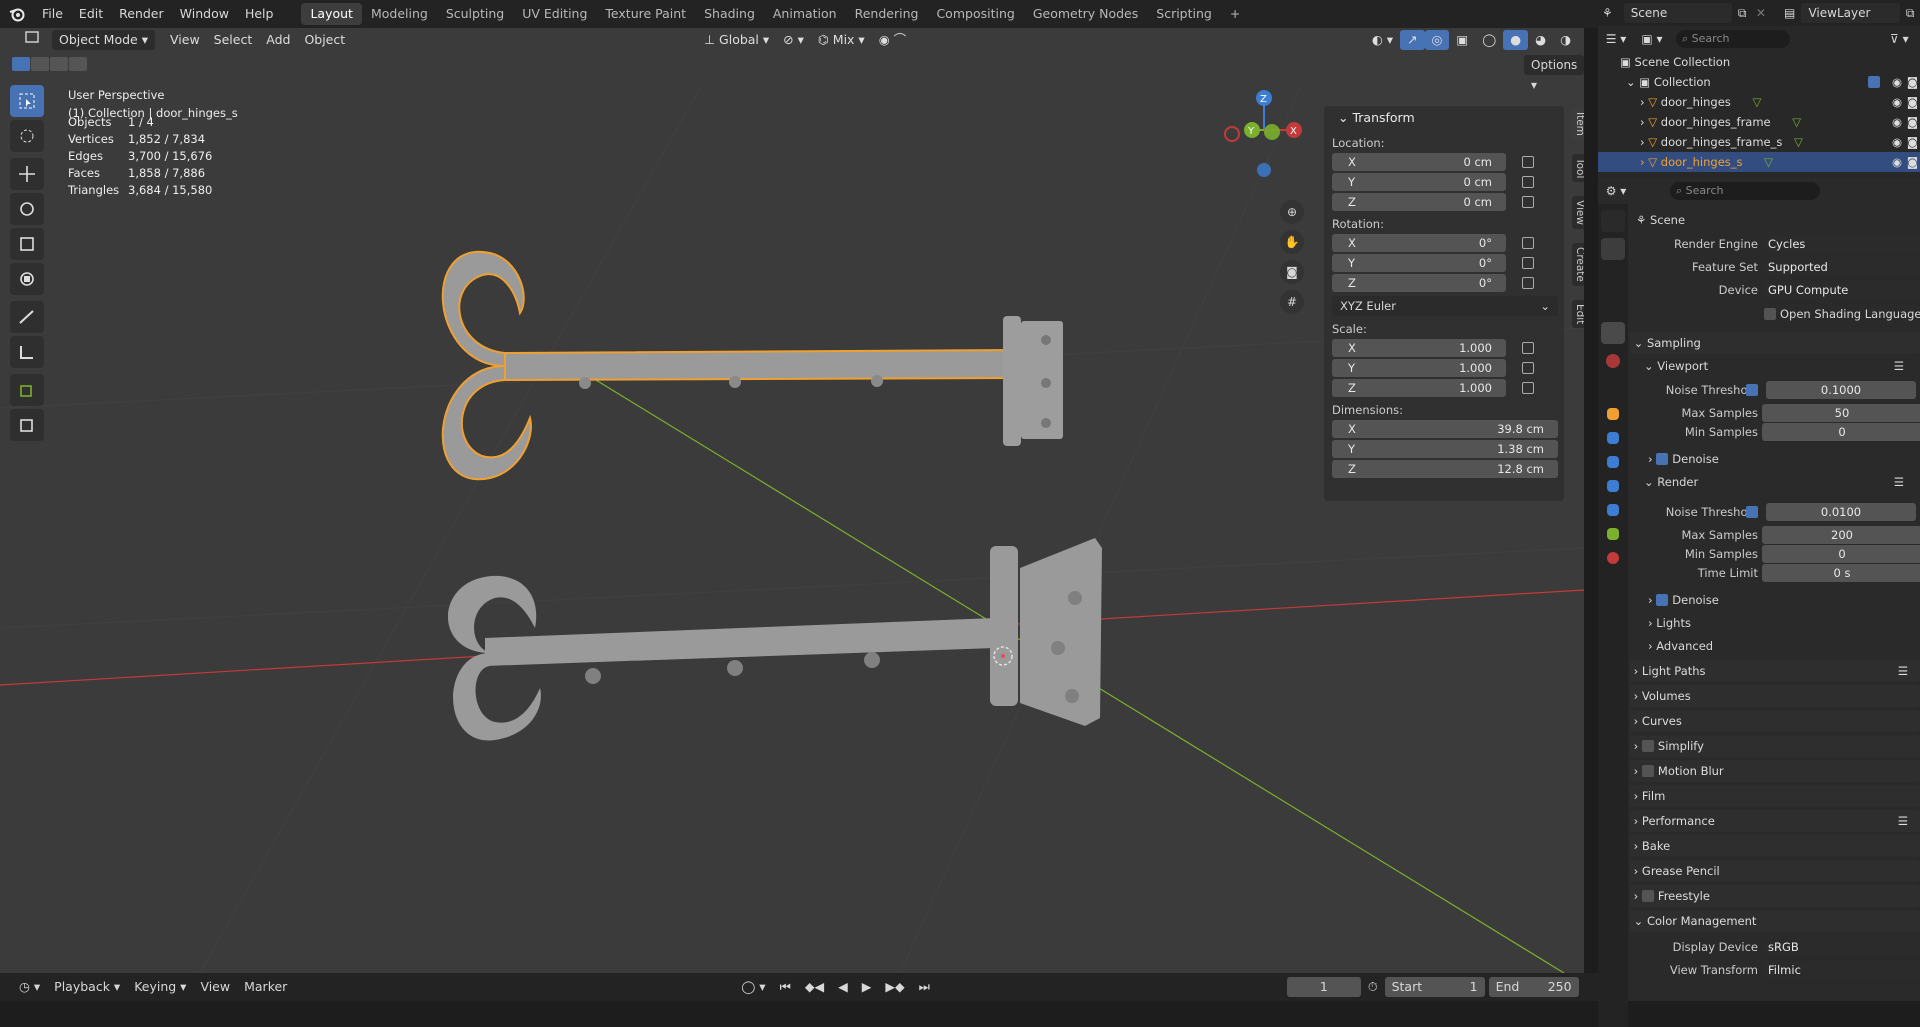 The width and height of the screenshot is (1920, 1027). What do you see at coordinates (40, 64) in the screenshot?
I see `select-extend-icon` at bounding box center [40, 64].